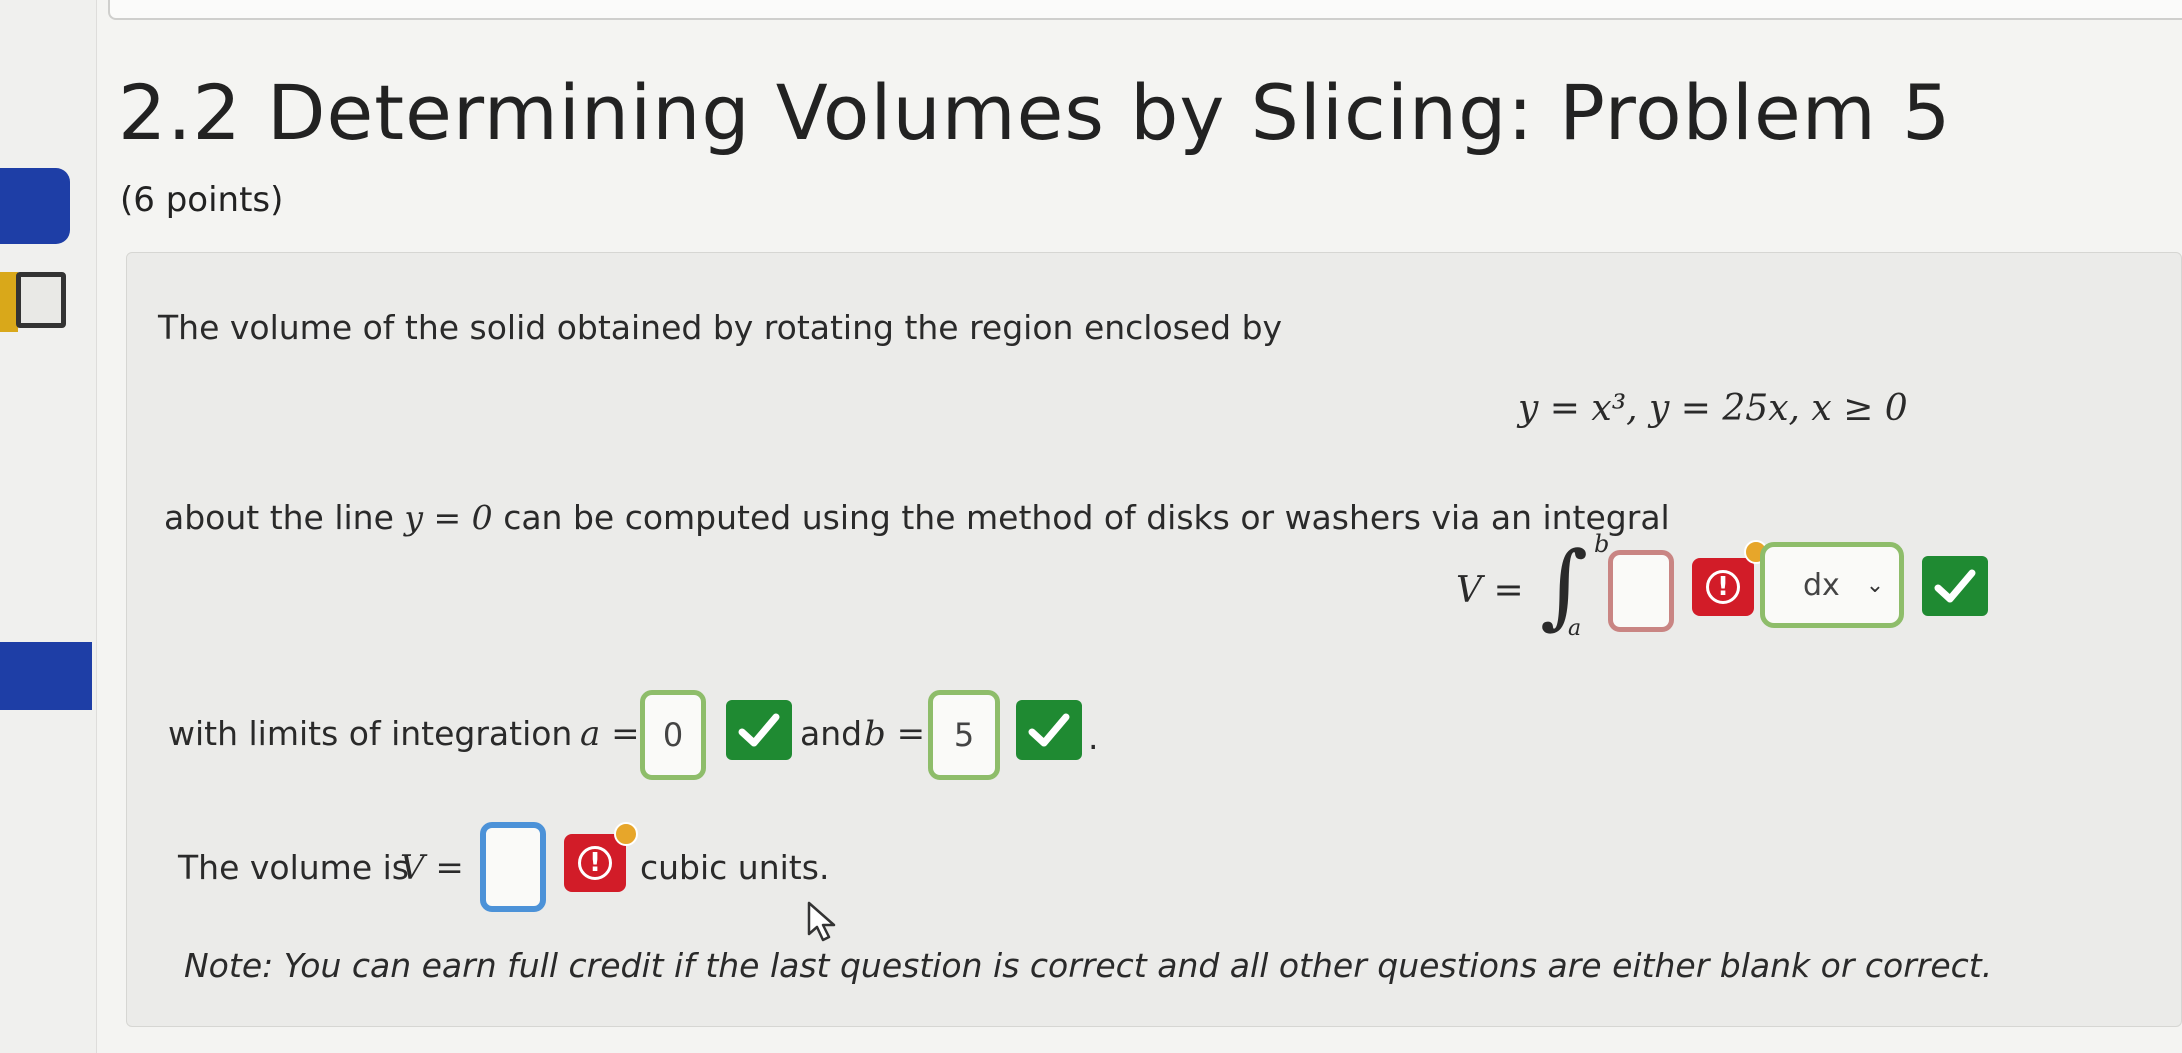  Describe the element at coordinates (513, 867) in the screenshot. I see `volume-input` at that location.